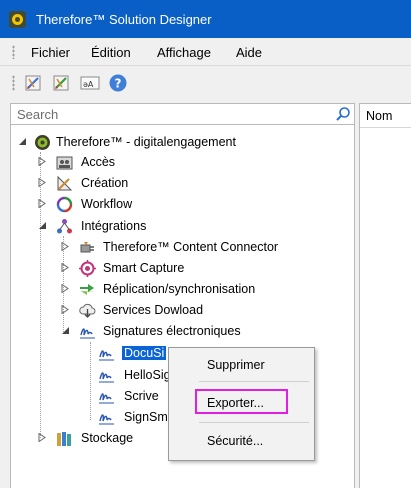 The height and width of the screenshot is (488, 411). What do you see at coordinates (186, 162) in the screenshot?
I see `tree-node-acces: Accès` at bounding box center [186, 162].